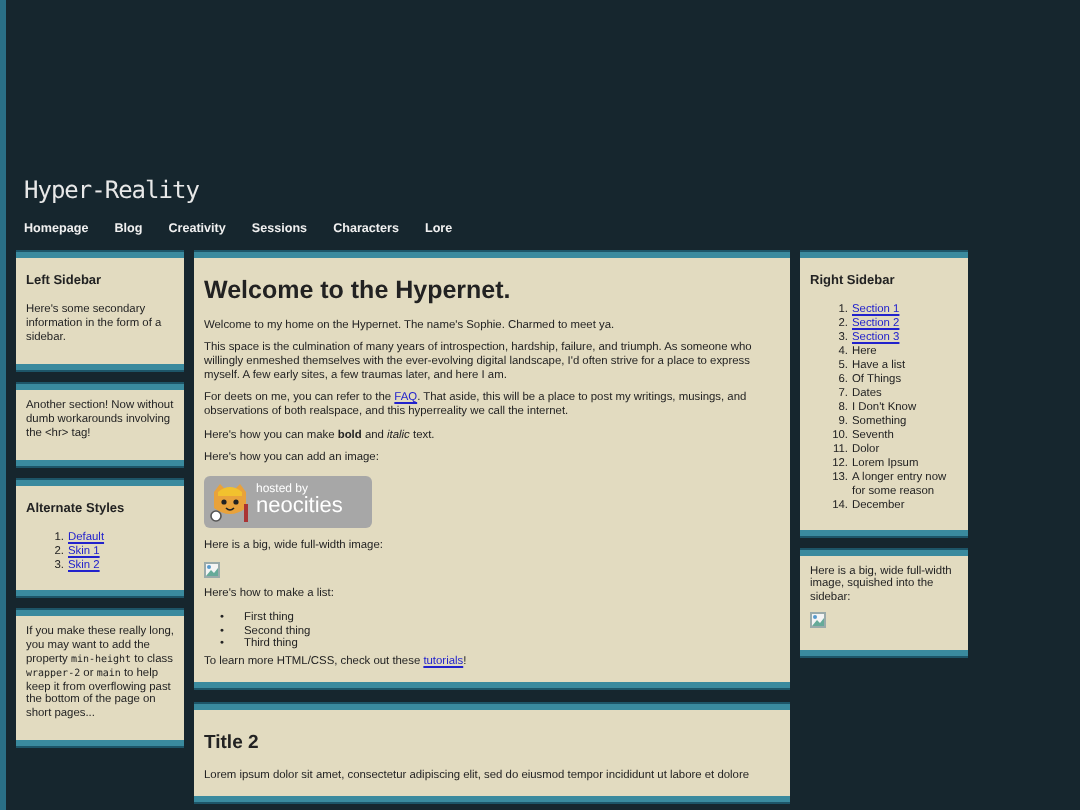 The image size is (1080, 810). I want to click on cat-mascot-icon, so click(230, 501).